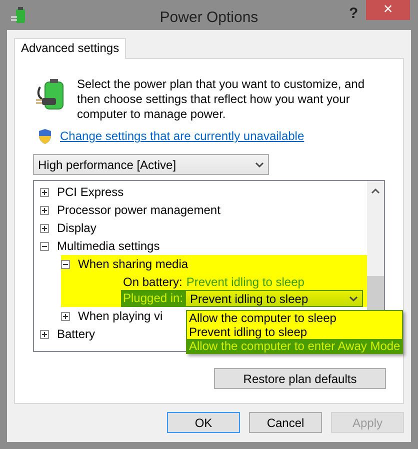 The image size is (418, 449). I want to click on tab: Advanced settings, so click(70, 48).